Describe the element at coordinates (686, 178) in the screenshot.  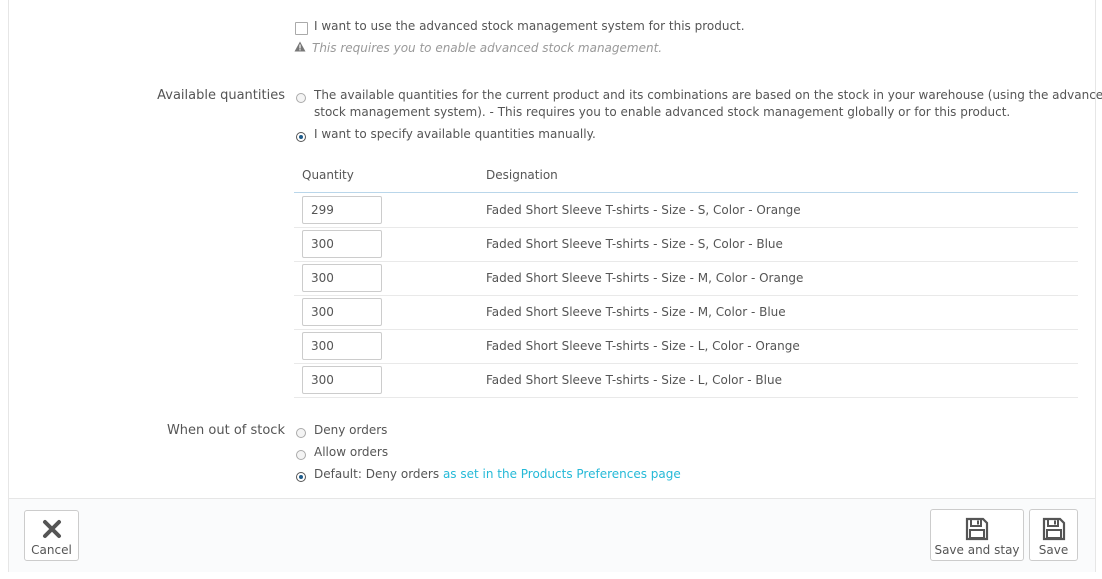
I see `quantities-table-header: Quantity Designation` at that location.